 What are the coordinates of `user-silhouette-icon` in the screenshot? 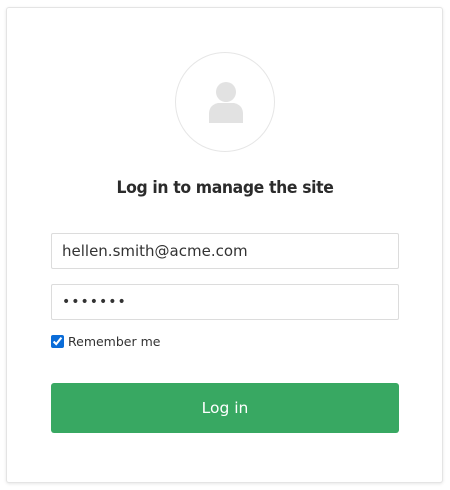 It's located at (226, 102).